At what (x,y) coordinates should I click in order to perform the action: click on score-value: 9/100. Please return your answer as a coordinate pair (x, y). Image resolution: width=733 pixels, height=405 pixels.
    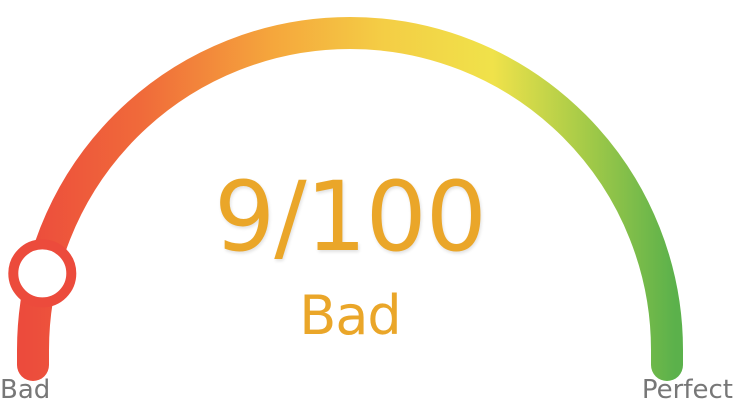
    Looking at the image, I should click on (350, 217).